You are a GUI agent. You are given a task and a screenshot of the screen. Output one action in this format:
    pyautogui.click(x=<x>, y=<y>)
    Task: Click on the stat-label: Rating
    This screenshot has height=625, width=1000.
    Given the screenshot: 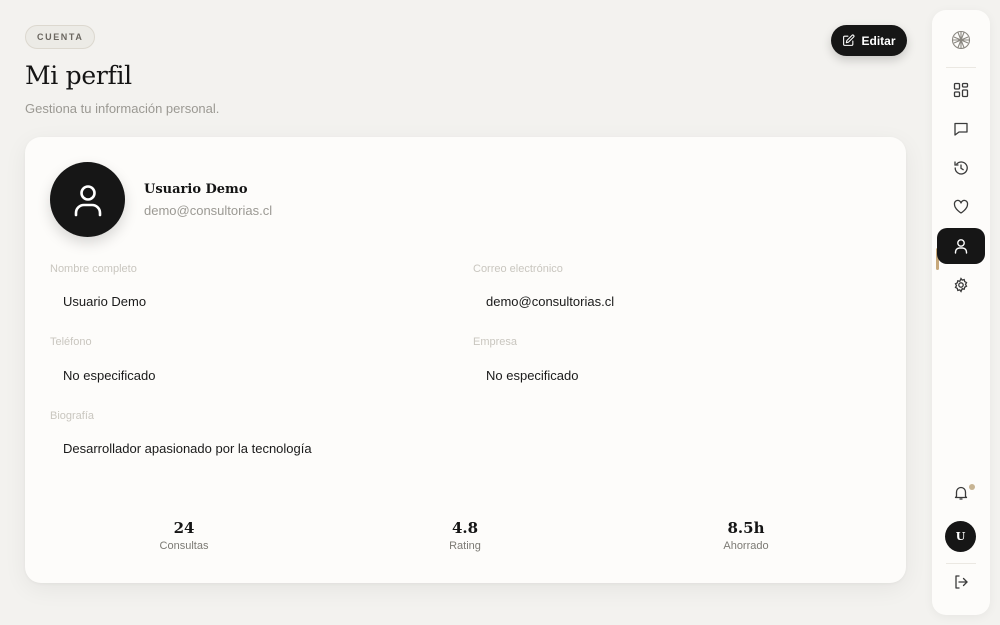 What is the action you would take?
    pyautogui.click(x=465, y=546)
    